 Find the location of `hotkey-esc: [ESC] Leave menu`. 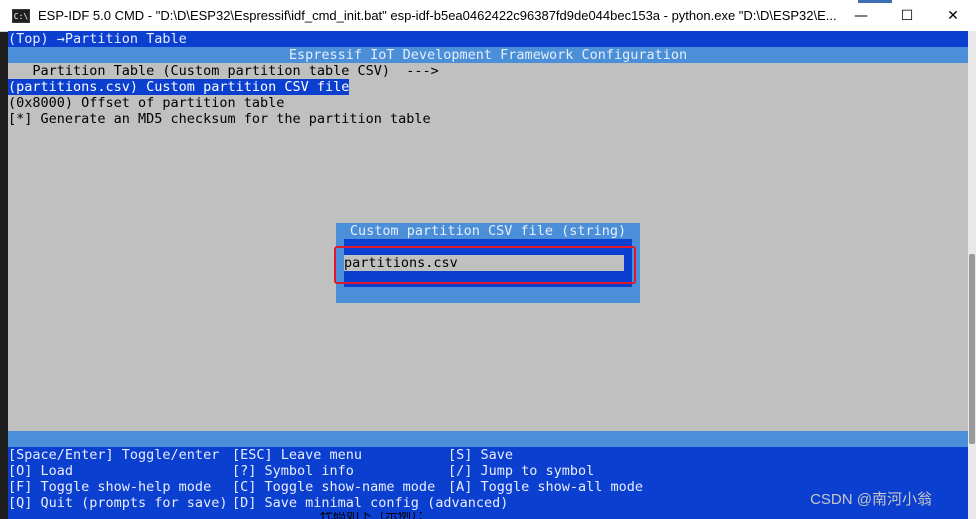

hotkey-esc: [ESC] Leave menu is located at coordinates (297, 455).